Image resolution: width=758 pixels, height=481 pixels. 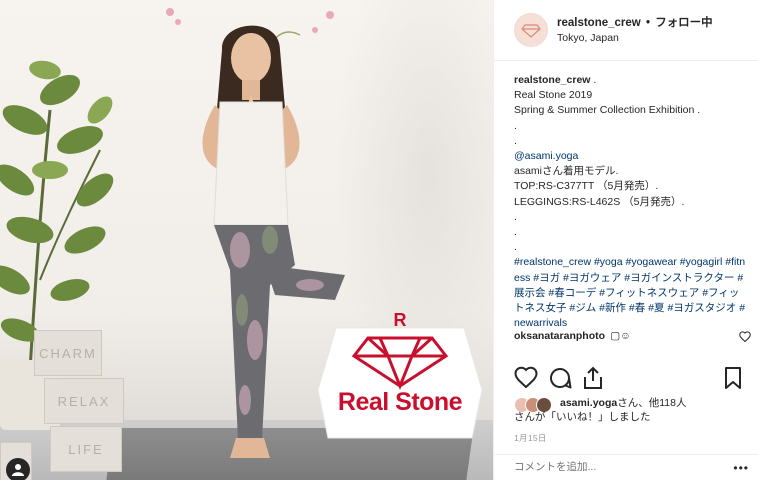 I want to click on like-heart-icon, so click(x=526, y=377).